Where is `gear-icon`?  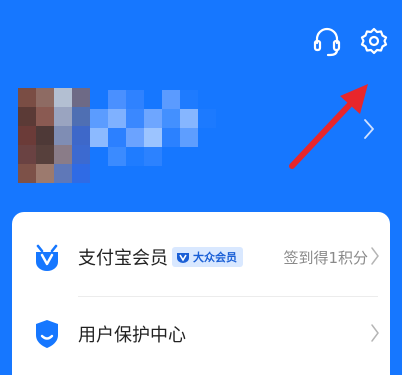
gear-icon is located at coordinates (374, 41).